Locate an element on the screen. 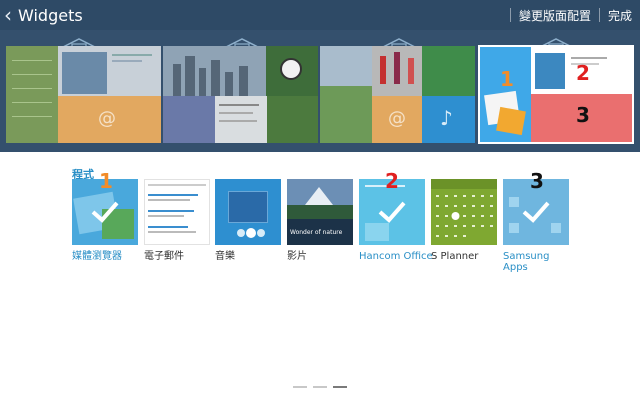 This screenshot has height=400, width=640. pattern-widget is located at coordinates (189, 119).